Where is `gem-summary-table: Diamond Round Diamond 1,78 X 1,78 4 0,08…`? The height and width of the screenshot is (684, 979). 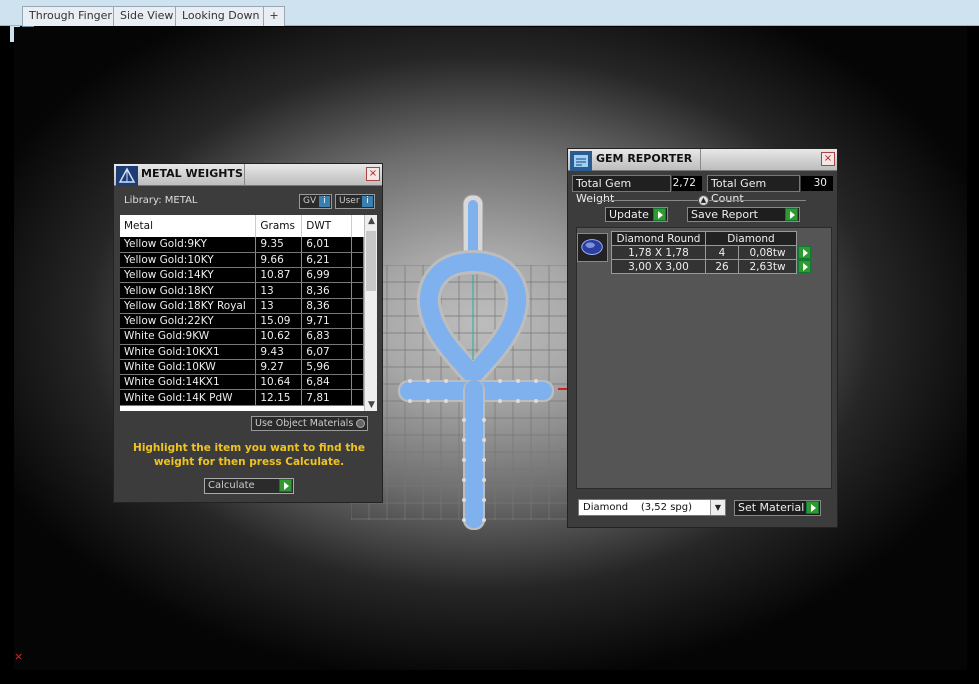
gem-summary-table: Diamond Round Diamond 1,78 X 1,78 4 0,08… is located at coordinates (711, 252).